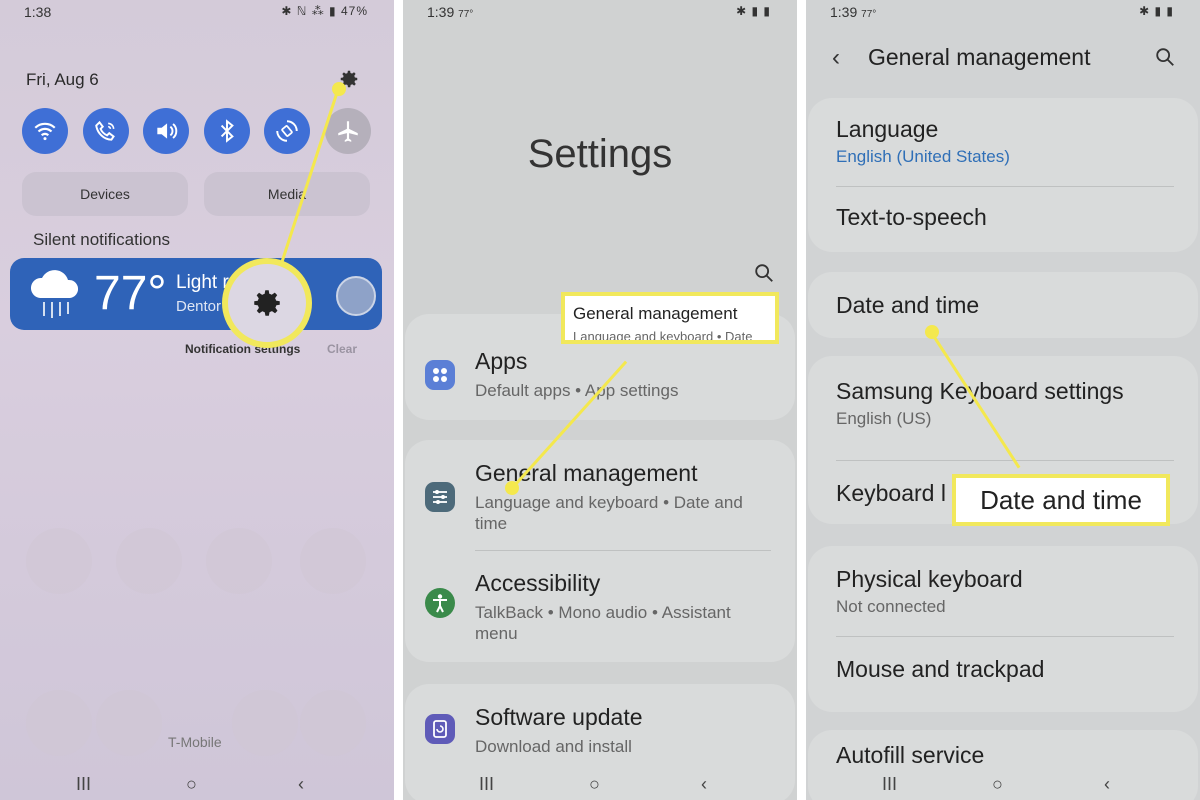 This screenshot has height=800, width=1200. Describe the element at coordinates (324, 11) in the screenshot. I see `status-icons: ✱ ℕ ⁂ ▮ 47%` at that location.